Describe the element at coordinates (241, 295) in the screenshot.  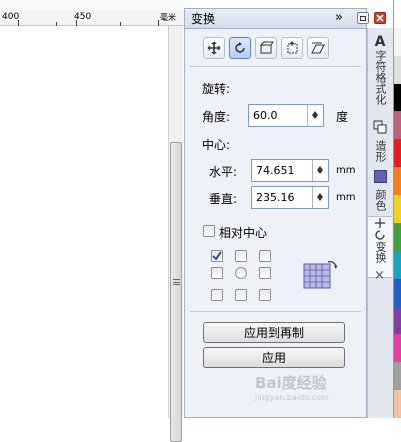
I see `anchor-bottom-center` at that location.